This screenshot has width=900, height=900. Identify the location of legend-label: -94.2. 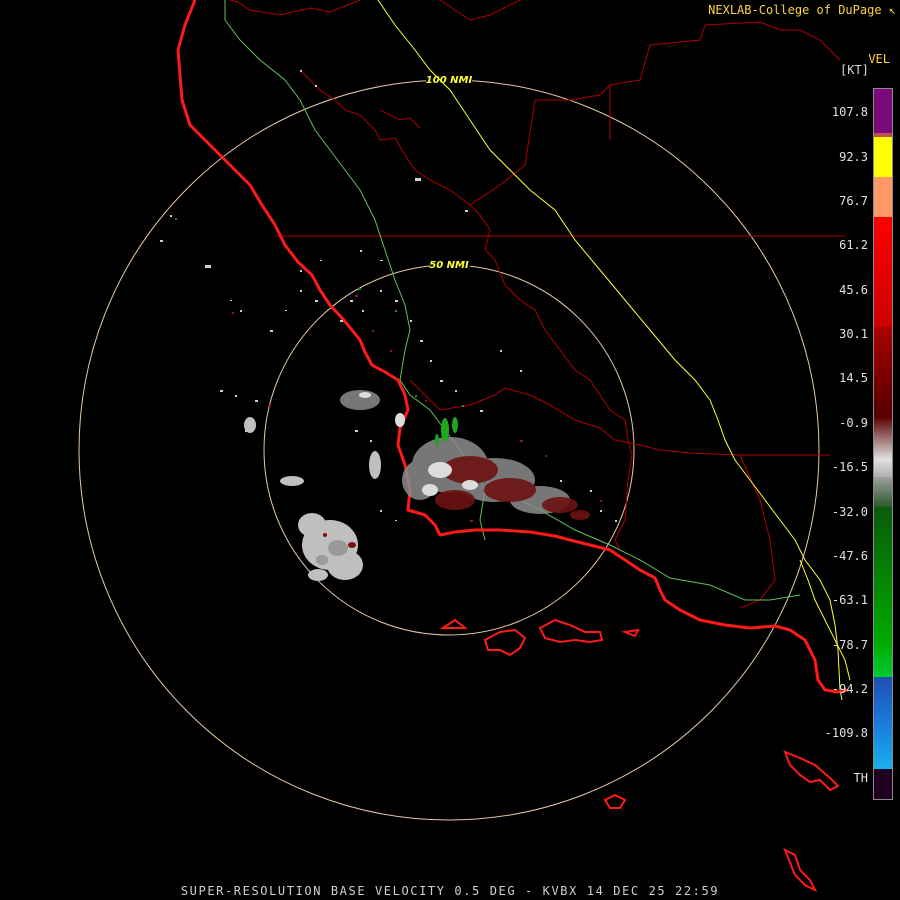
(849, 689).